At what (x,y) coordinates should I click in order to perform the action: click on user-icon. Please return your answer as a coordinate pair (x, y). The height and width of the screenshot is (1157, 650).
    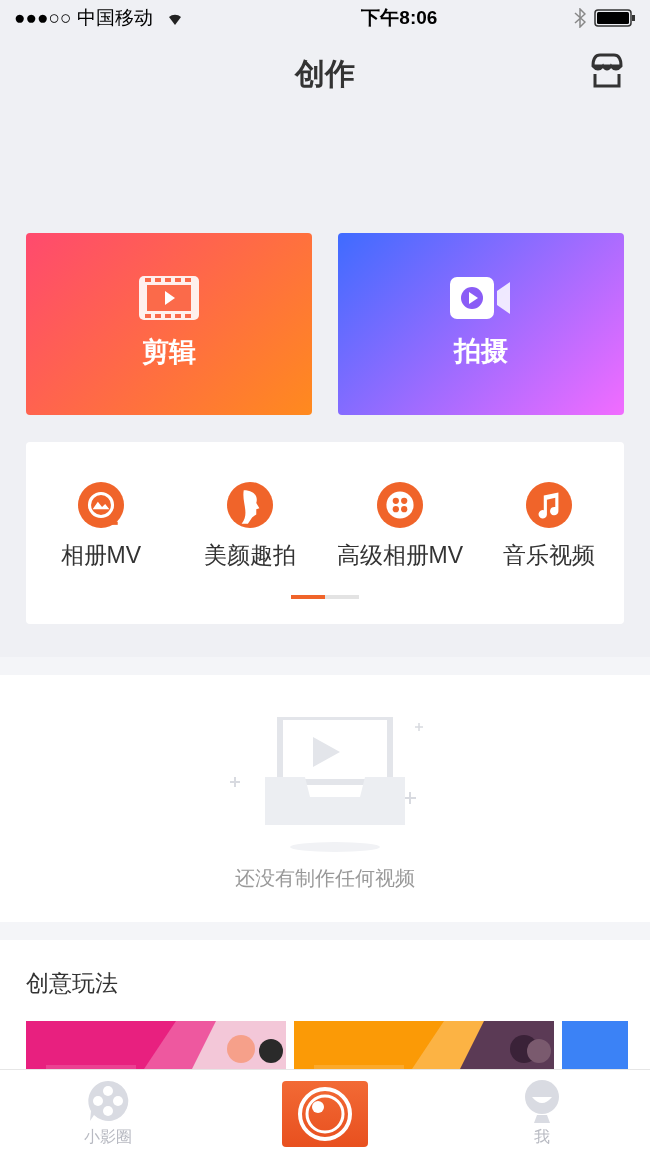
    Looking at the image, I should click on (541, 1100).